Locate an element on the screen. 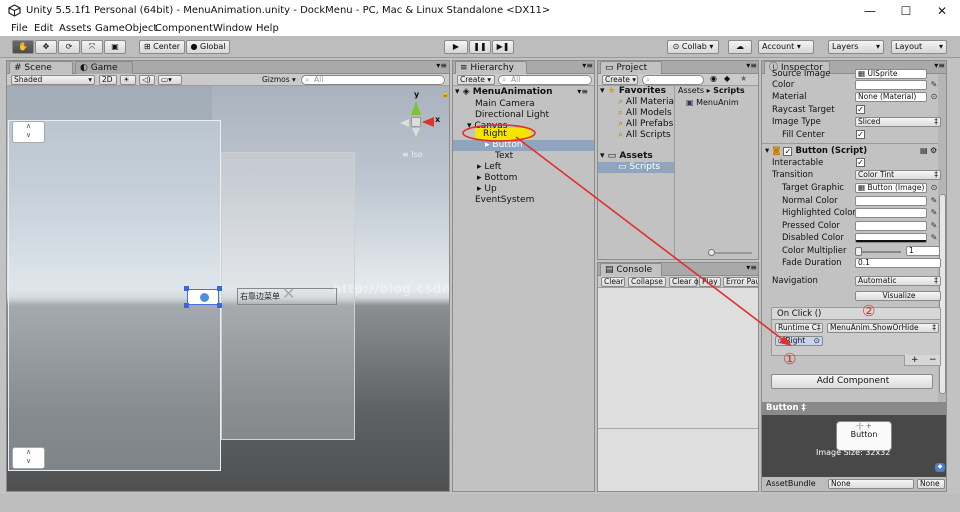 Image resolution: width=960 pixels, height=512 pixels. console-error-pause-button: Error Pau is located at coordinates (740, 282).